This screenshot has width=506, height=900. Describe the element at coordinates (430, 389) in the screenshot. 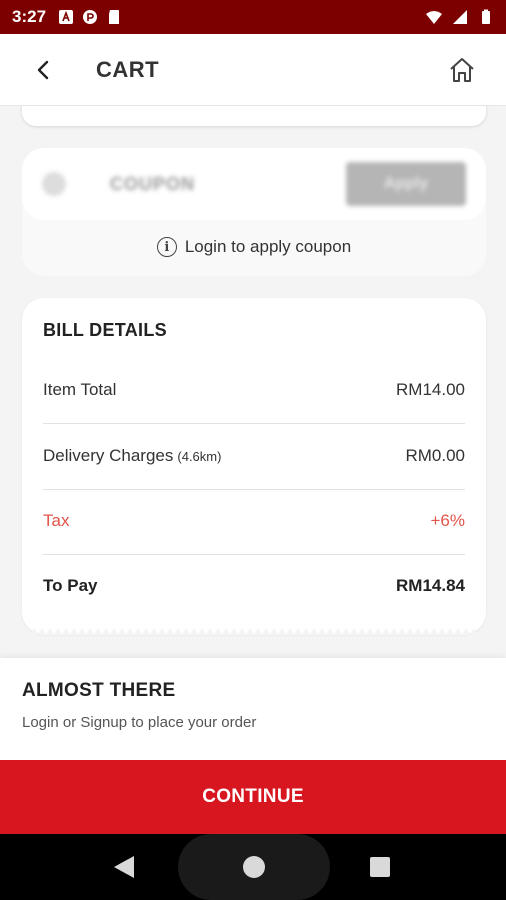

I see `bill-value: RM14.00` at that location.